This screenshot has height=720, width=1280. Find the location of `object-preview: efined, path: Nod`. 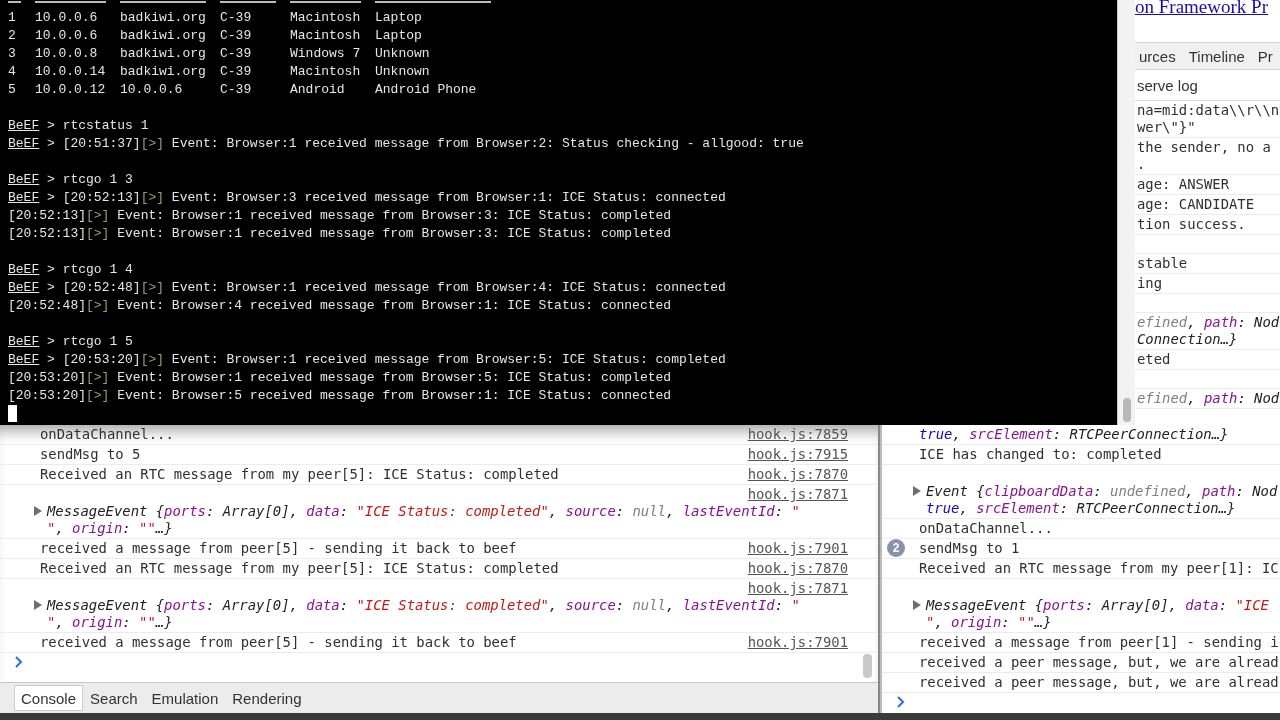

object-preview: efined, path: Nod is located at coordinates (1208, 398).